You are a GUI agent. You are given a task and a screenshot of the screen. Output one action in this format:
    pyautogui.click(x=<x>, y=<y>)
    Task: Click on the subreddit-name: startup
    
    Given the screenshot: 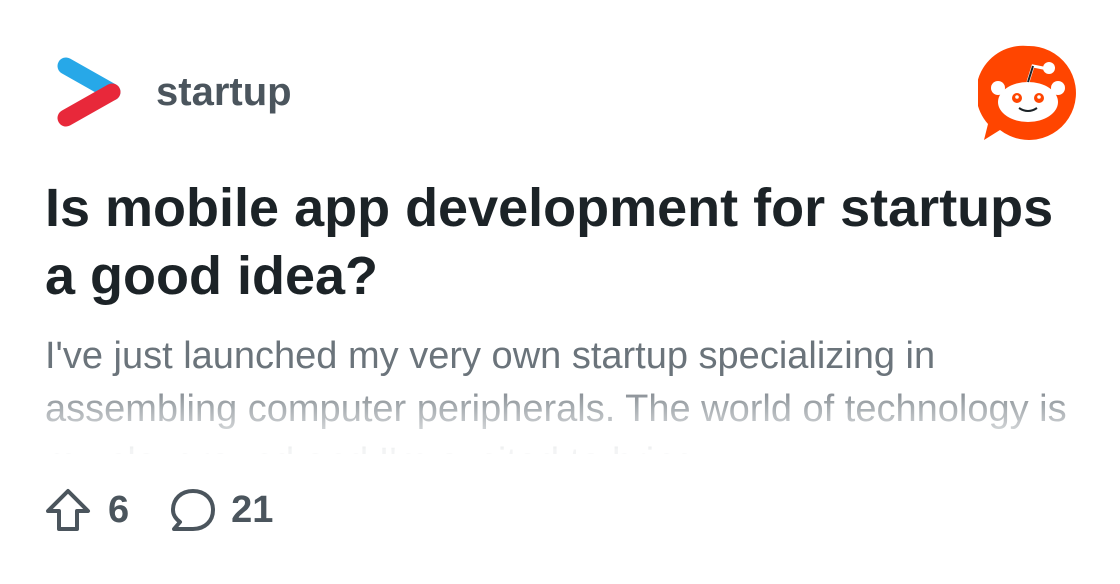 What is the action you would take?
    pyautogui.click(x=224, y=92)
    